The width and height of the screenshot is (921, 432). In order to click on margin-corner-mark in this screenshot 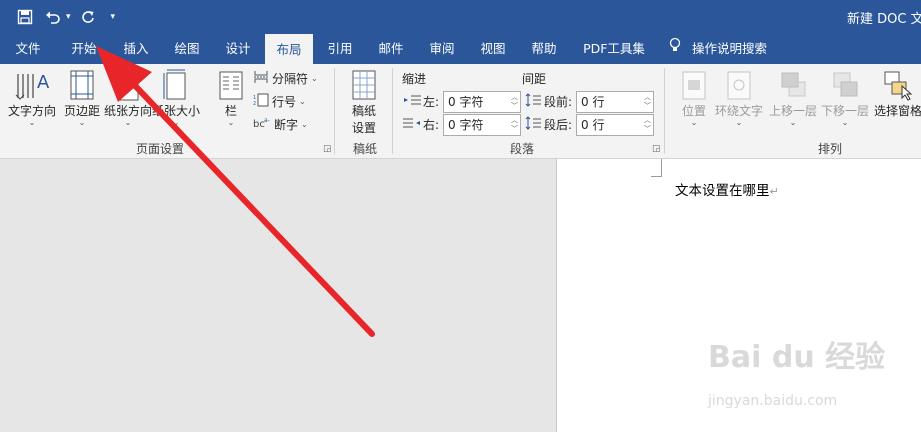, I will do `click(656, 168)`.